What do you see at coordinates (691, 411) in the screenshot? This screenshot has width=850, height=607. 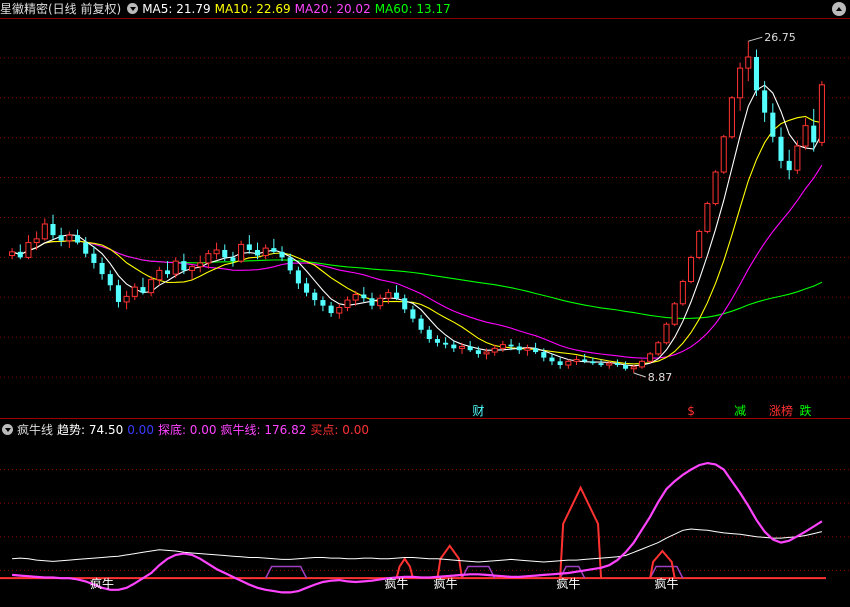 I see `event-marker: $` at bounding box center [691, 411].